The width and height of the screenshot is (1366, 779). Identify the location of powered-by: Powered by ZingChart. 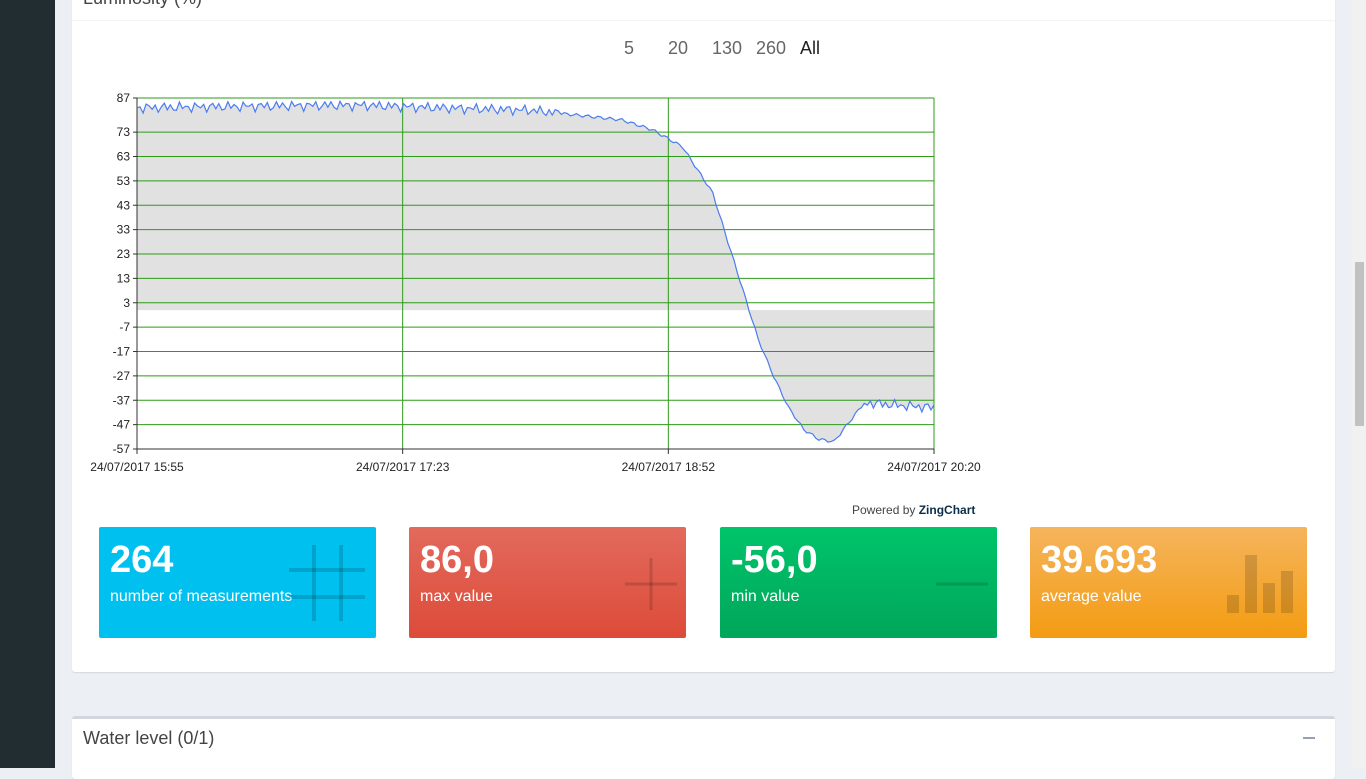
(913, 510).